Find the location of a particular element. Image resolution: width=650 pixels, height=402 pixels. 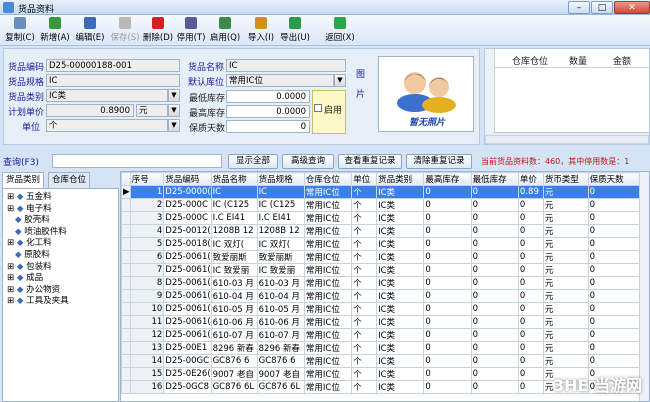

currency-dropdown-icon: ▼ is located at coordinates (174, 110).